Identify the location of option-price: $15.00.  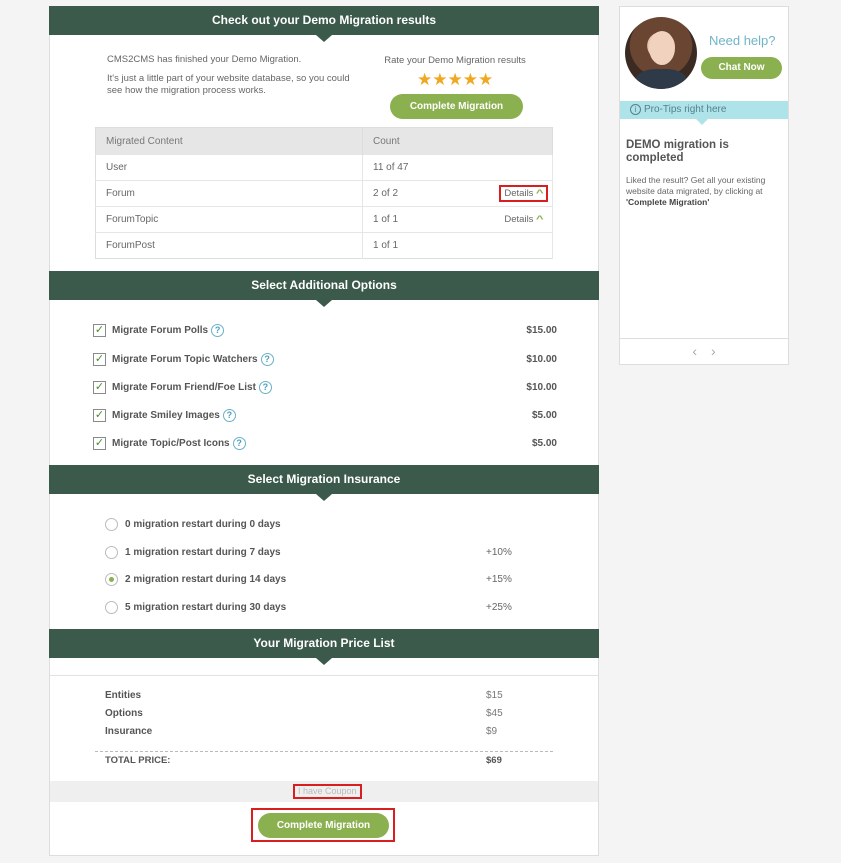
(541, 330).